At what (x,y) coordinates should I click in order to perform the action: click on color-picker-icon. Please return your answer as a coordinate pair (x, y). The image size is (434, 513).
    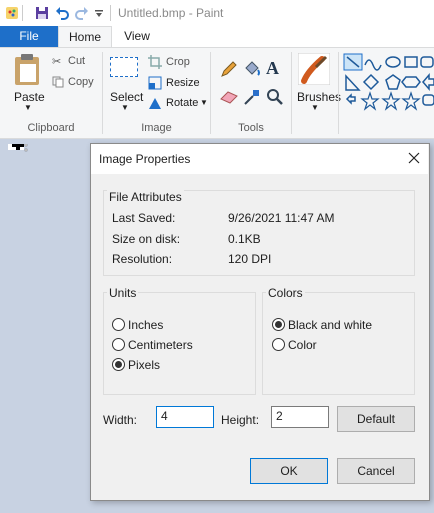
    Looking at the image, I should click on (252, 97).